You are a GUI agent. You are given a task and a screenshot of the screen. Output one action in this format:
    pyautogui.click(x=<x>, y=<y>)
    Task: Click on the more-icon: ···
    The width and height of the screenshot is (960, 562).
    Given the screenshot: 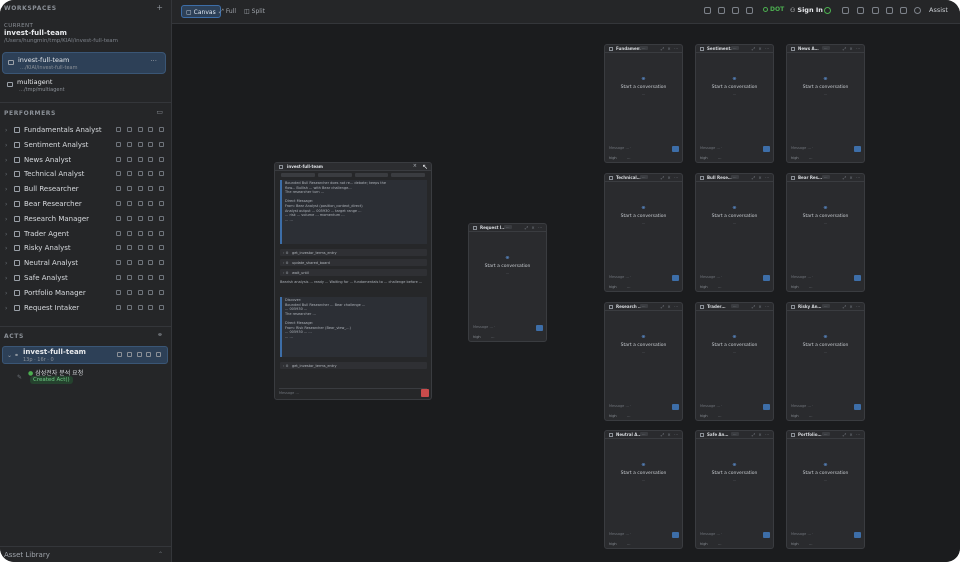 What is the action you would take?
    pyautogui.click(x=153, y=61)
    